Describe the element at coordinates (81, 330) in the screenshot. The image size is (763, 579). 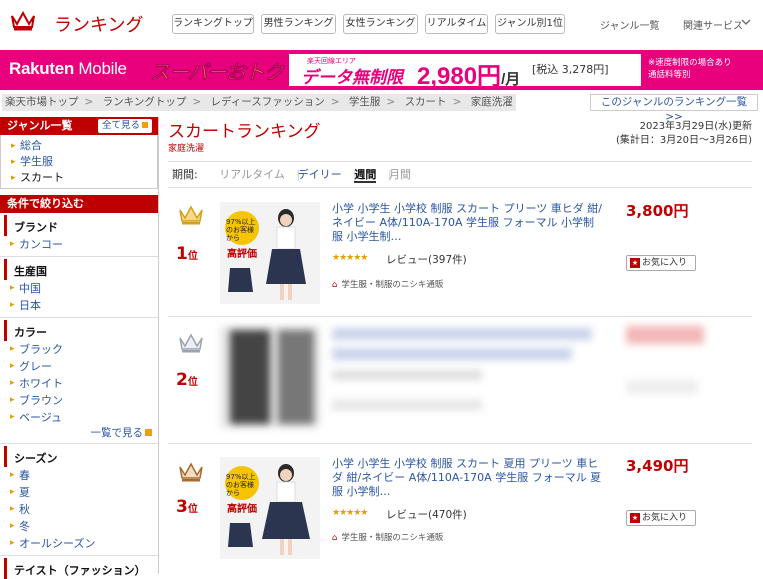
I see `filter-title: カラー` at that location.